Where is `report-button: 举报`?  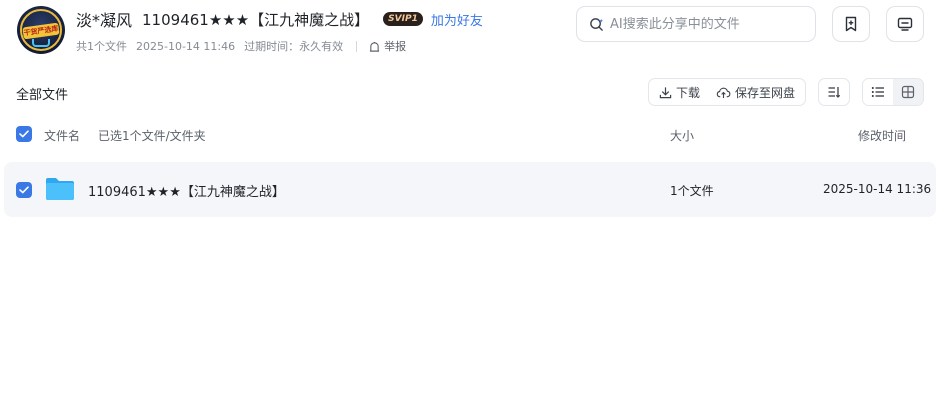 report-button: 举报 is located at coordinates (387, 46).